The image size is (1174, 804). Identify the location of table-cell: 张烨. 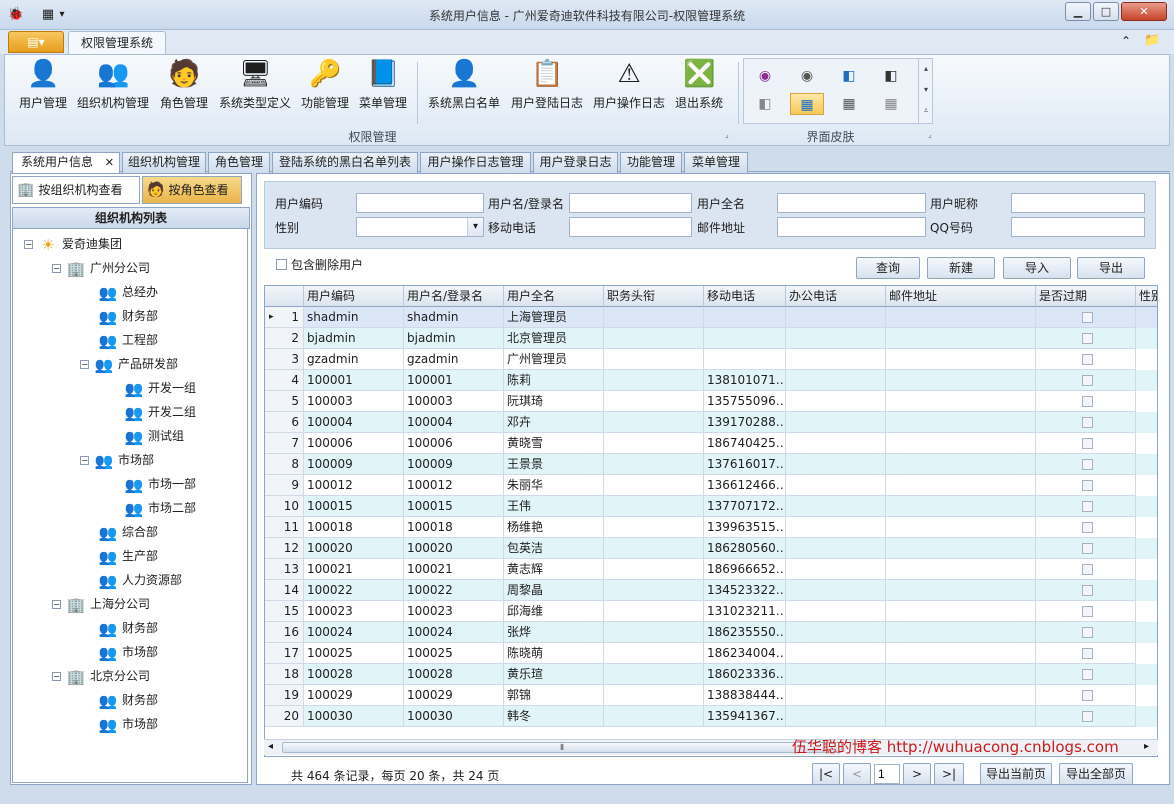
(554, 632).